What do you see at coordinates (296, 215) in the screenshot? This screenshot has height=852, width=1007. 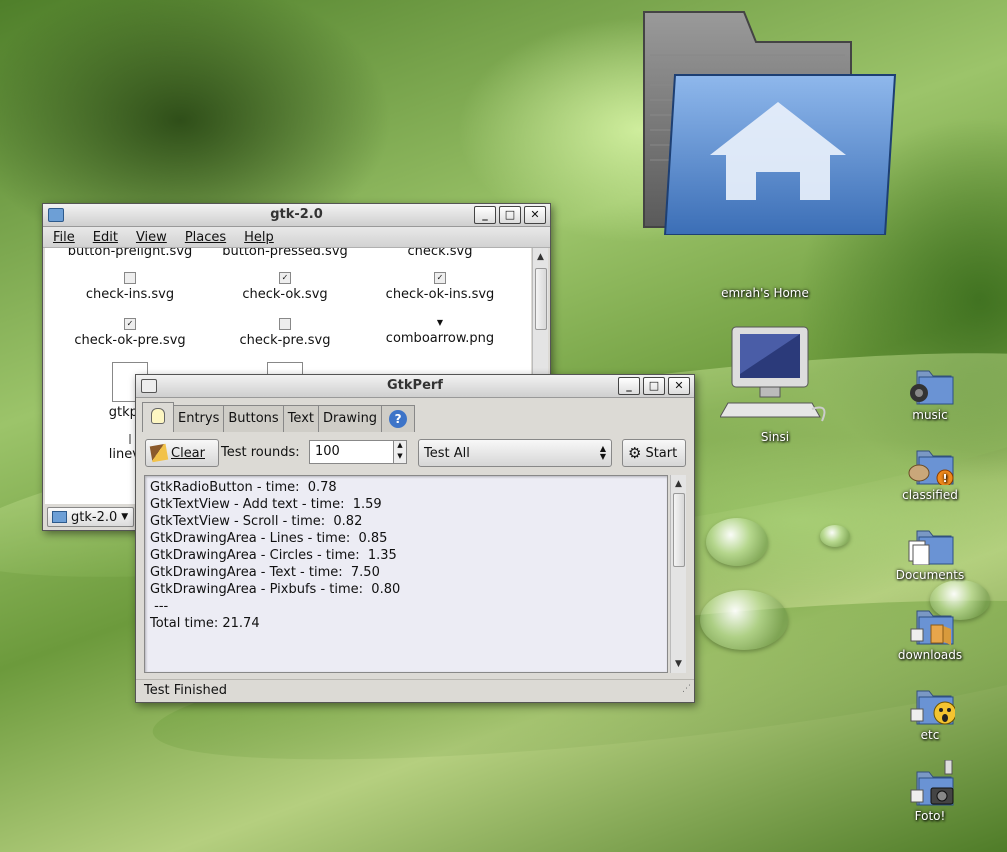 I see `file-manager-titlebar: gtk-2.0 _ □ ✕` at bounding box center [296, 215].